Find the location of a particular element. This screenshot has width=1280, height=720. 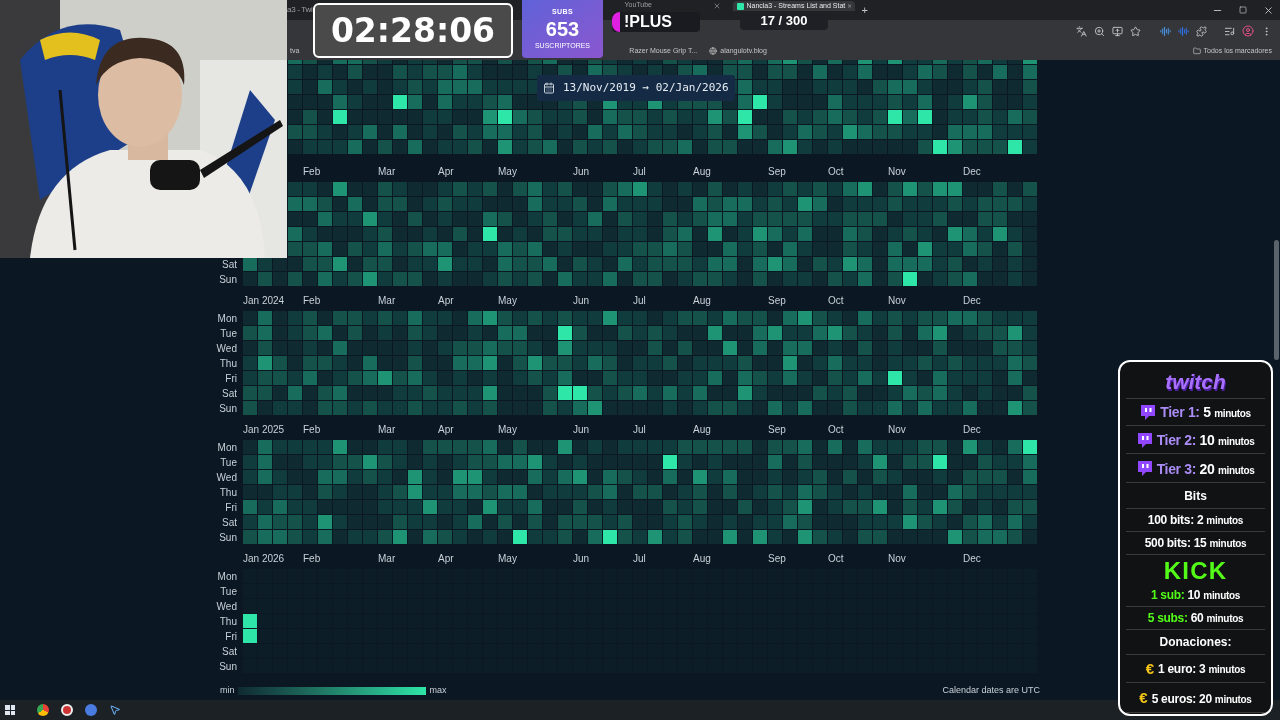

new-tab-button: + is located at coordinates (864, 10).